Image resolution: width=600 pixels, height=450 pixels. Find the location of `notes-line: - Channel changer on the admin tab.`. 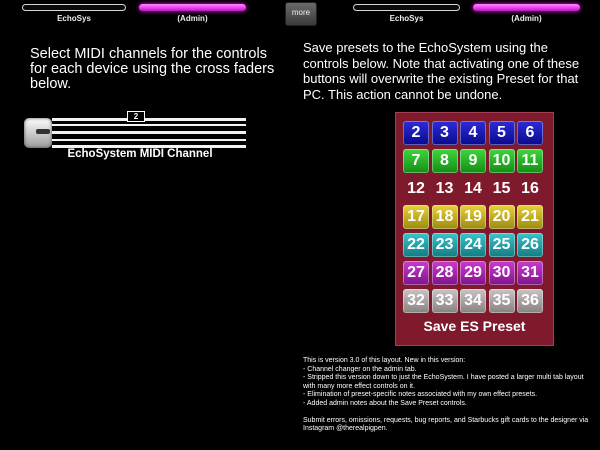

notes-line: - Channel changer on the admin tab. is located at coordinates (360, 369).